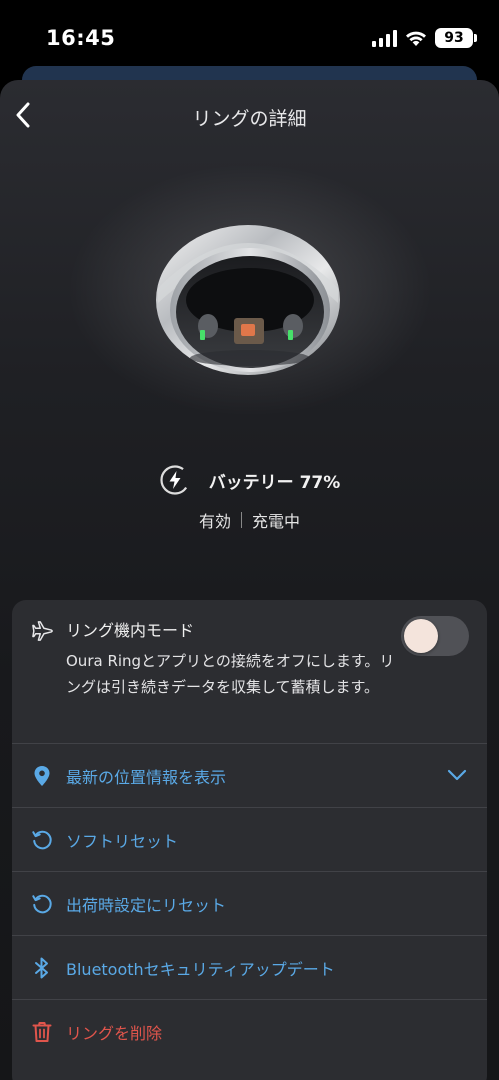 This screenshot has height=1080, width=499. What do you see at coordinates (456, 38) in the screenshot?
I see `phone-battery-indicator: 93` at bounding box center [456, 38].